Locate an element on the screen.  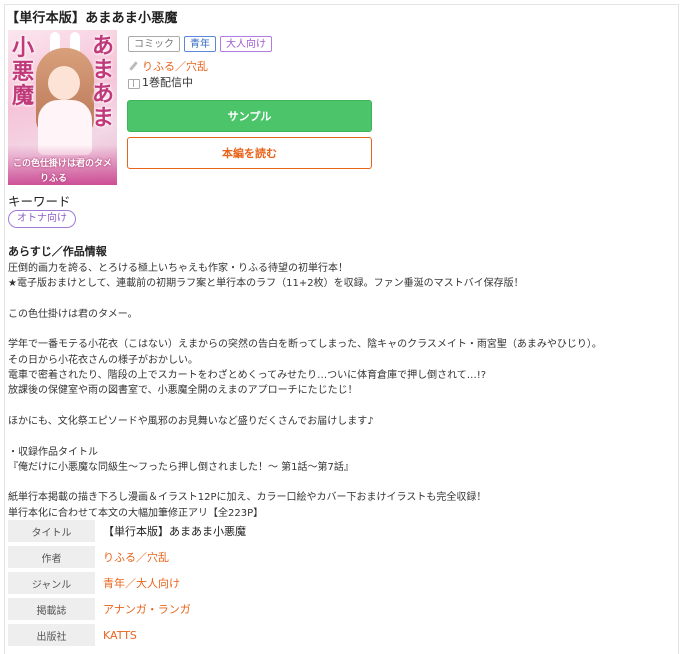
cover-author: りふる is located at coordinates (54, 179).